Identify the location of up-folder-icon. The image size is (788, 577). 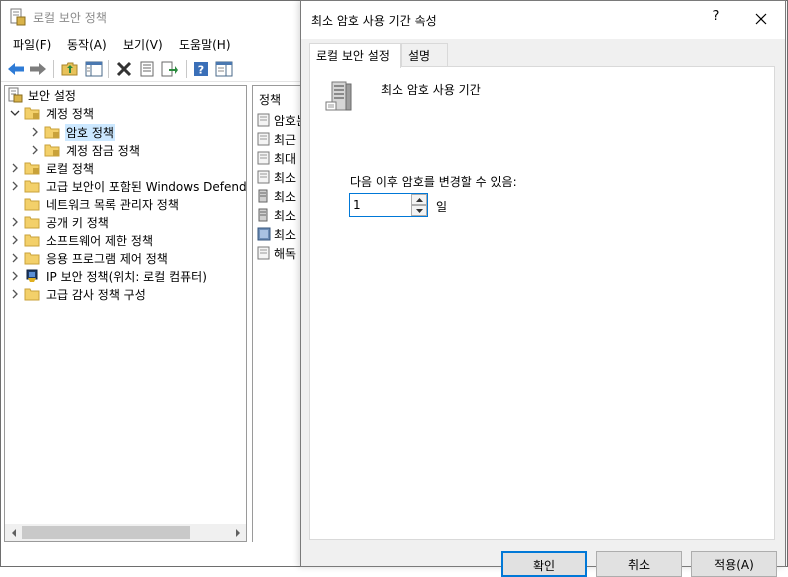
(70, 69).